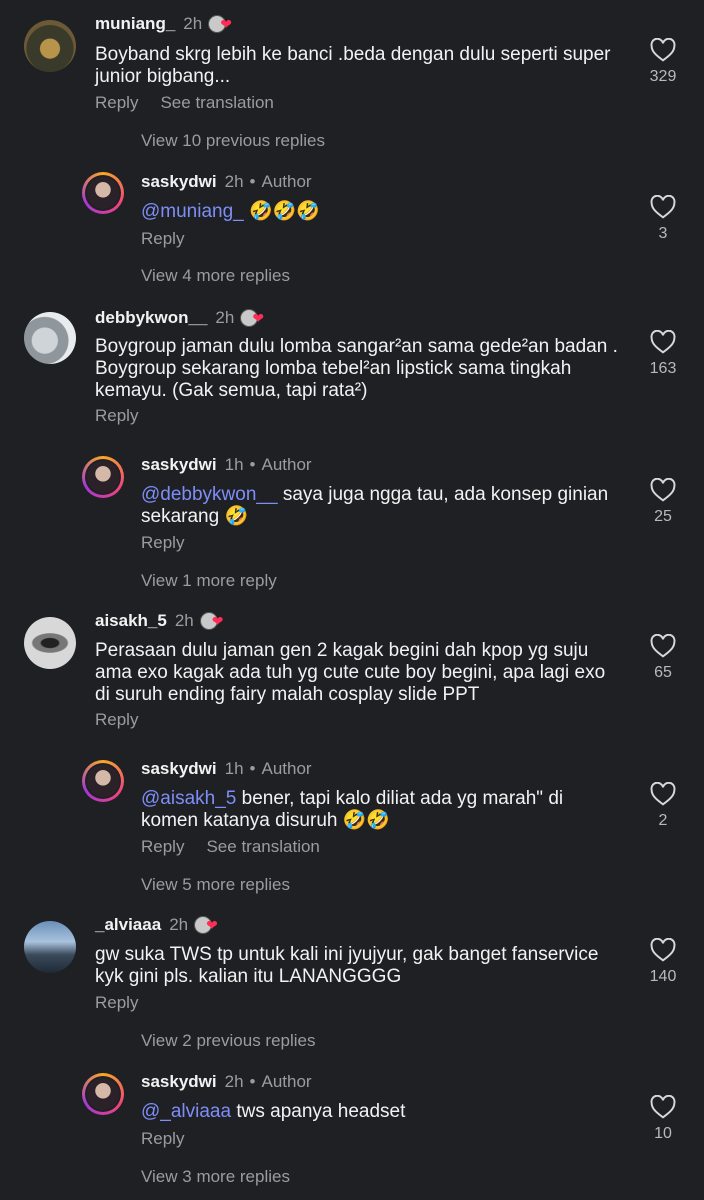 The width and height of the screenshot is (704, 1200). I want to click on comment-header: _alviaaa 2h ❤, so click(157, 925).